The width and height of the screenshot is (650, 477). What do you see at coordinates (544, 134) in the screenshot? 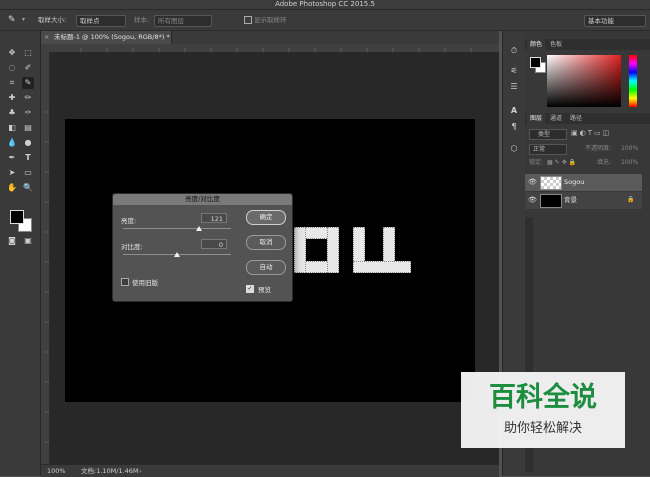
I see `layer-filter-kind: 类型` at bounding box center [544, 134].